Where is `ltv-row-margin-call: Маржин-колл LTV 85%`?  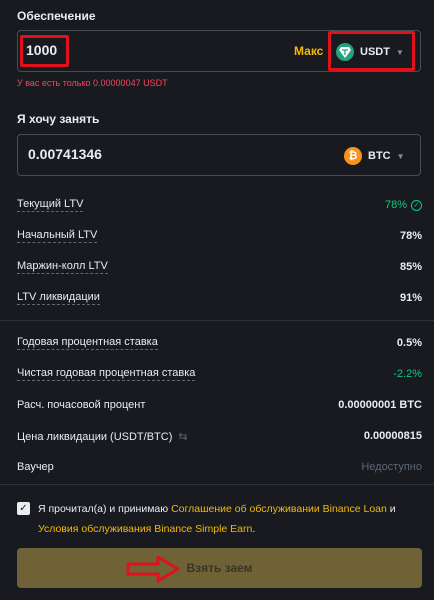 ltv-row-margin-call: Маржин-колл LTV 85% is located at coordinates (219, 267).